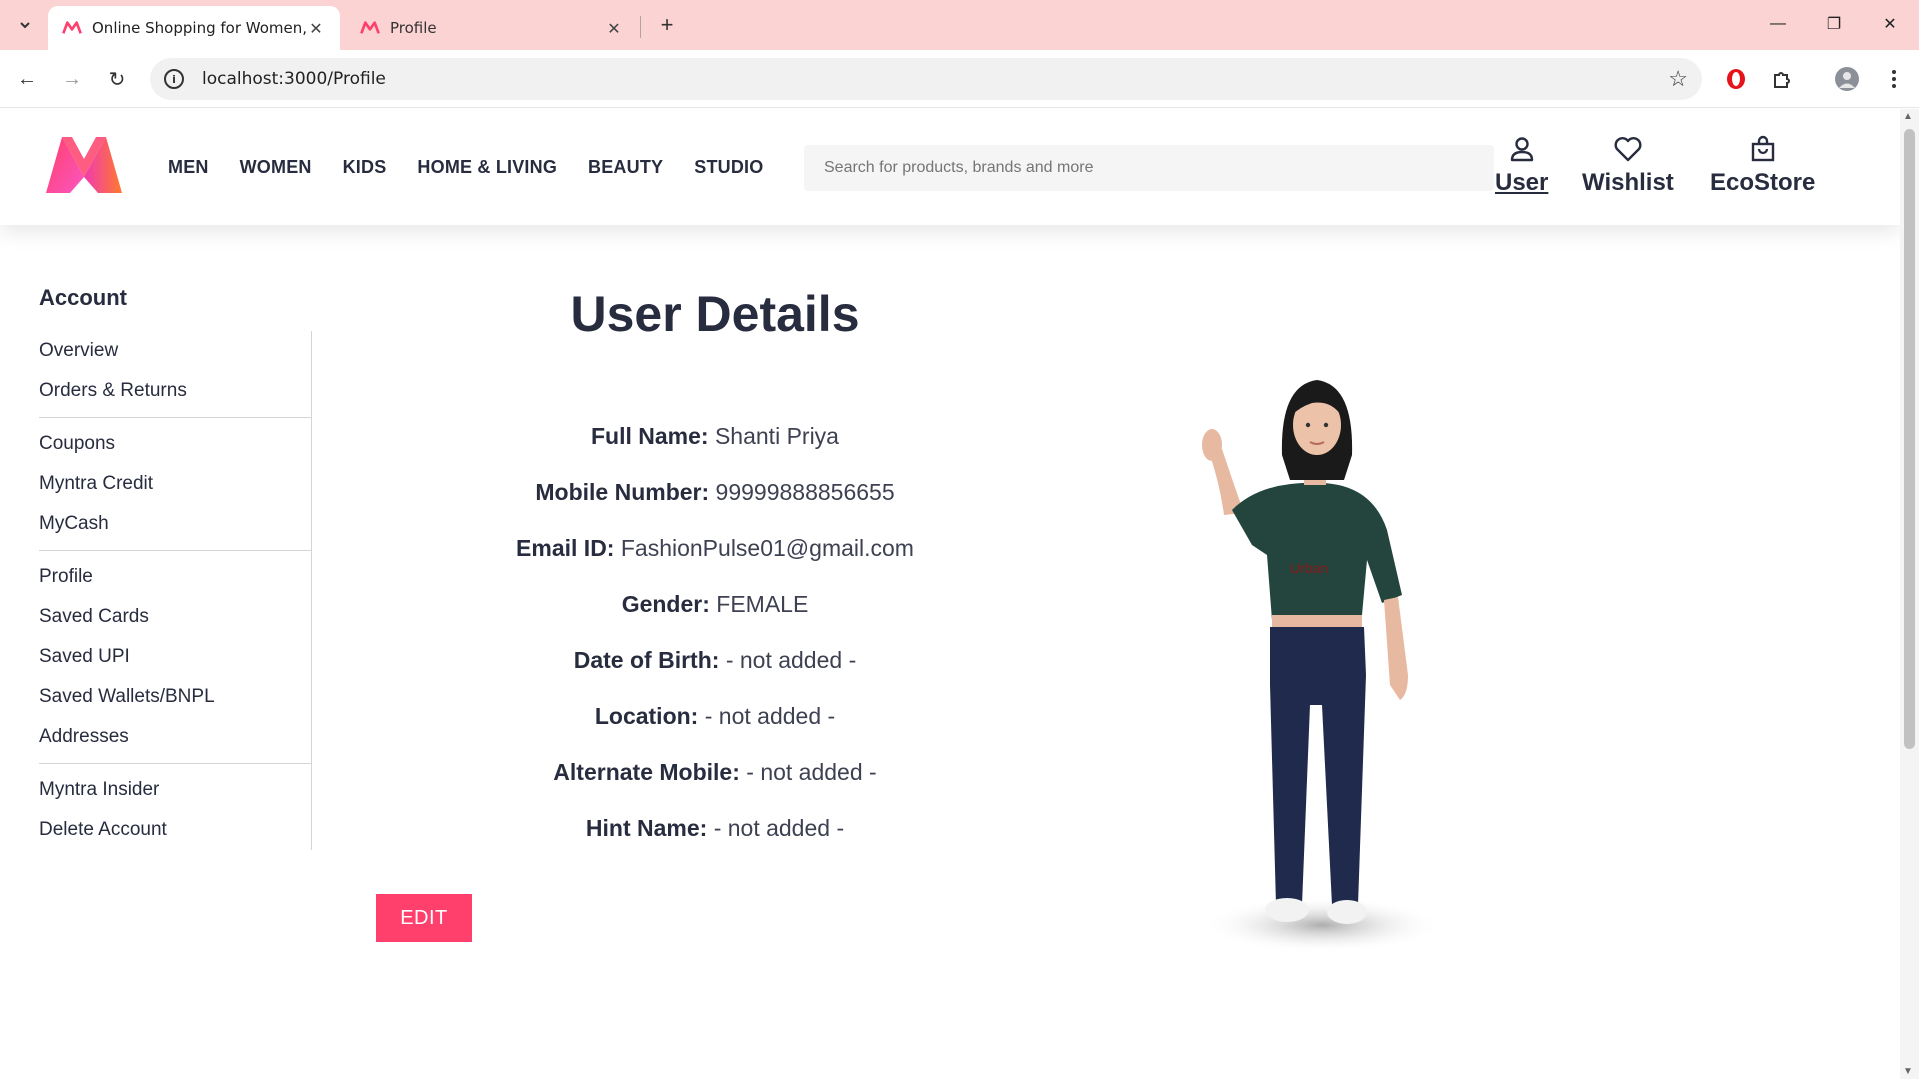 The height and width of the screenshot is (1079, 1919). I want to click on nav-studio: STUDIO, so click(728, 167).